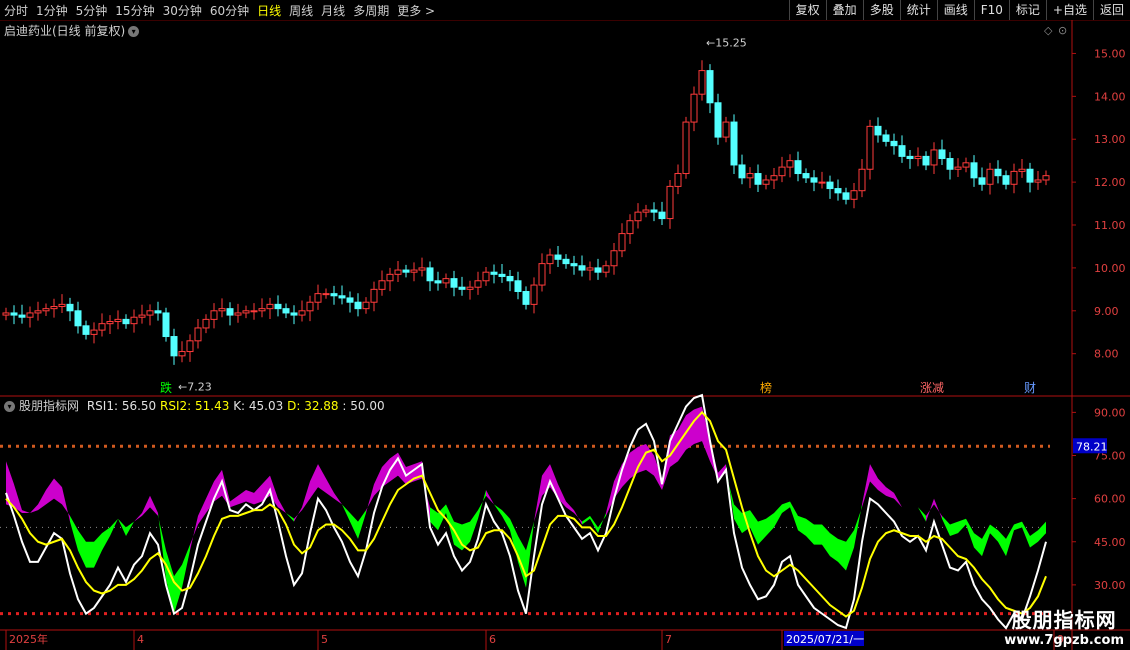 The height and width of the screenshot is (650, 1130). I want to click on period-tab-3: 15分钟, so click(134, 10).